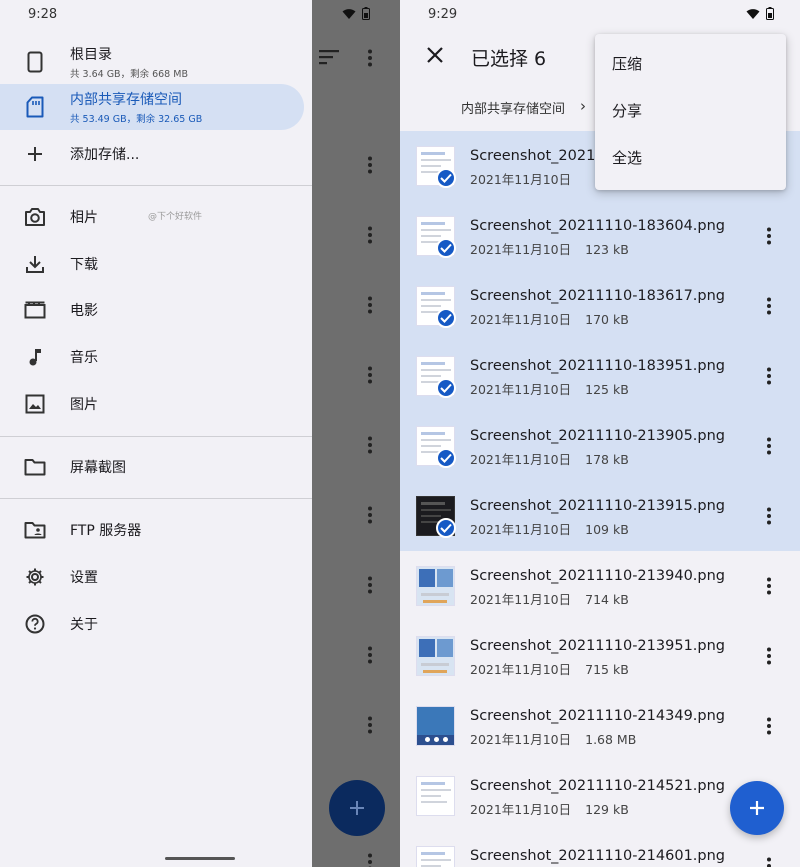 This screenshot has height=867, width=800. Describe the element at coordinates (106, 531) in the screenshot. I see `drawer-item-title: FTP 服务器` at that location.